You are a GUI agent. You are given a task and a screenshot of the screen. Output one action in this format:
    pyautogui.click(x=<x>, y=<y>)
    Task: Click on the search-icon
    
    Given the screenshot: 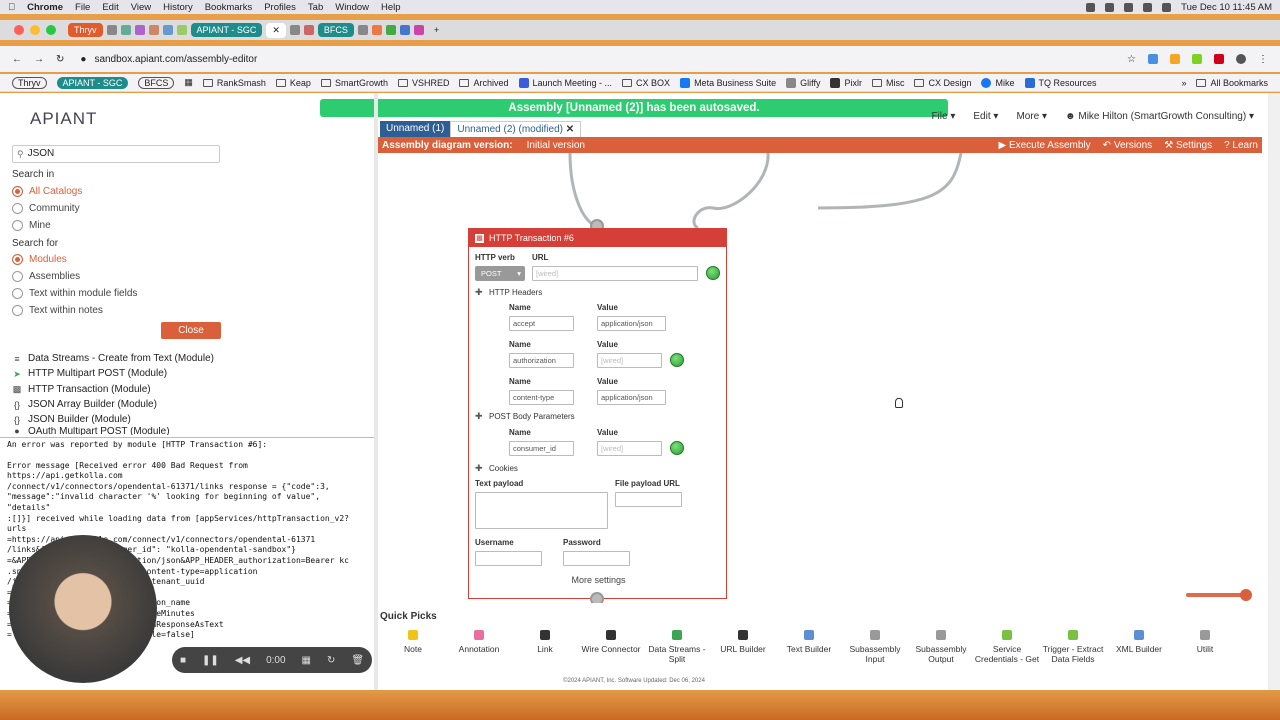 What is the action you would take?
    pyautogui.click(x=1167, y=7)
    